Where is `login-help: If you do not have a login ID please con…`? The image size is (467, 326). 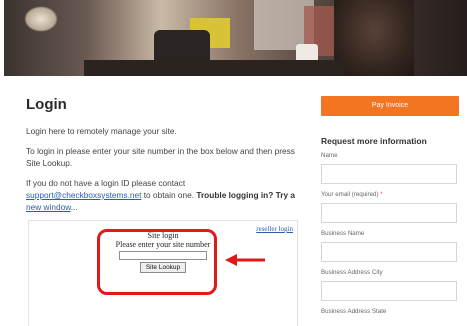
login-help: If you do not have a login ID please con… is located at coordinates (162, 195).